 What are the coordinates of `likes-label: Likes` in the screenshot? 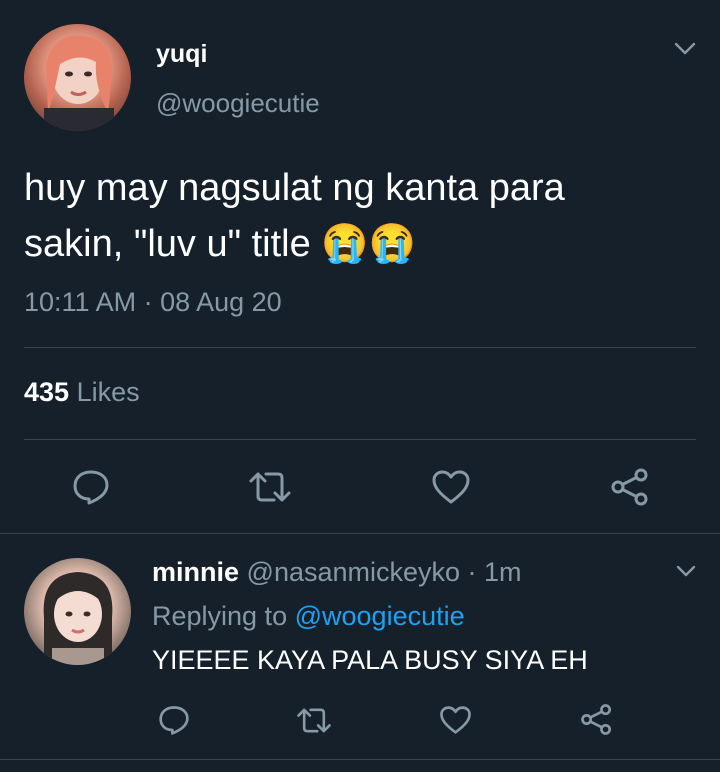 It's located at (108, 392).